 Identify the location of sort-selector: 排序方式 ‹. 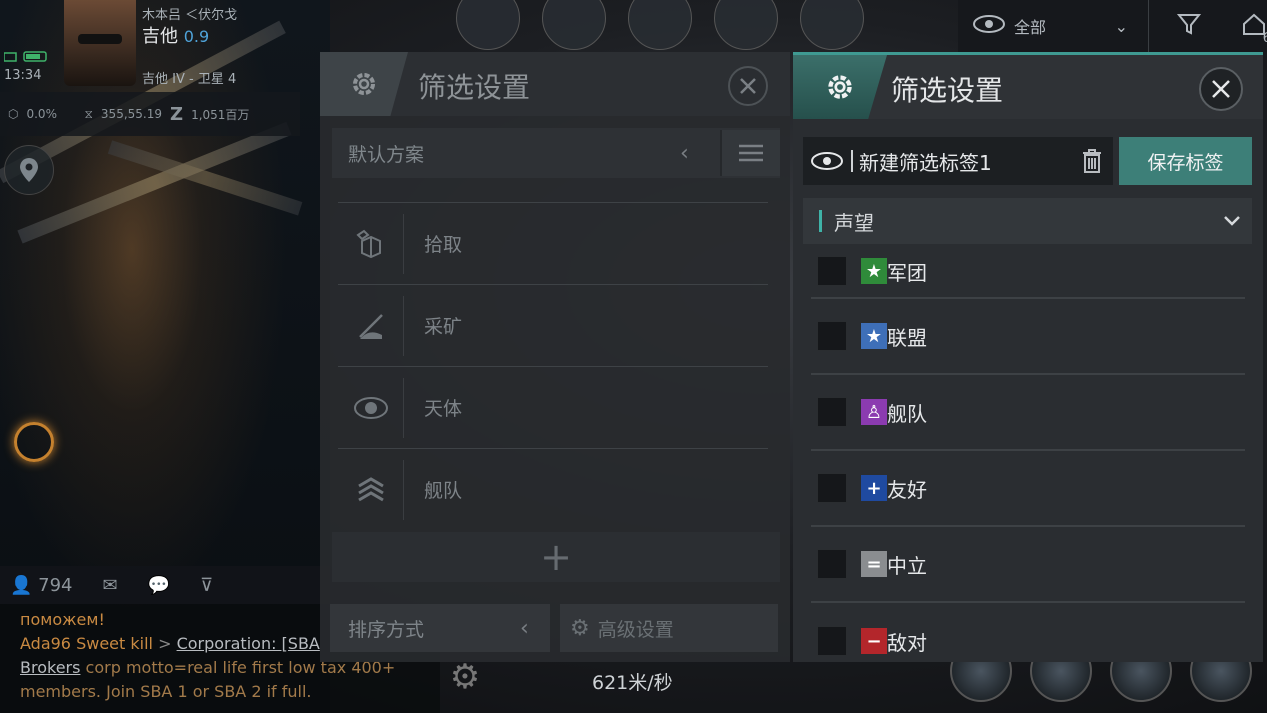
(440, 628).